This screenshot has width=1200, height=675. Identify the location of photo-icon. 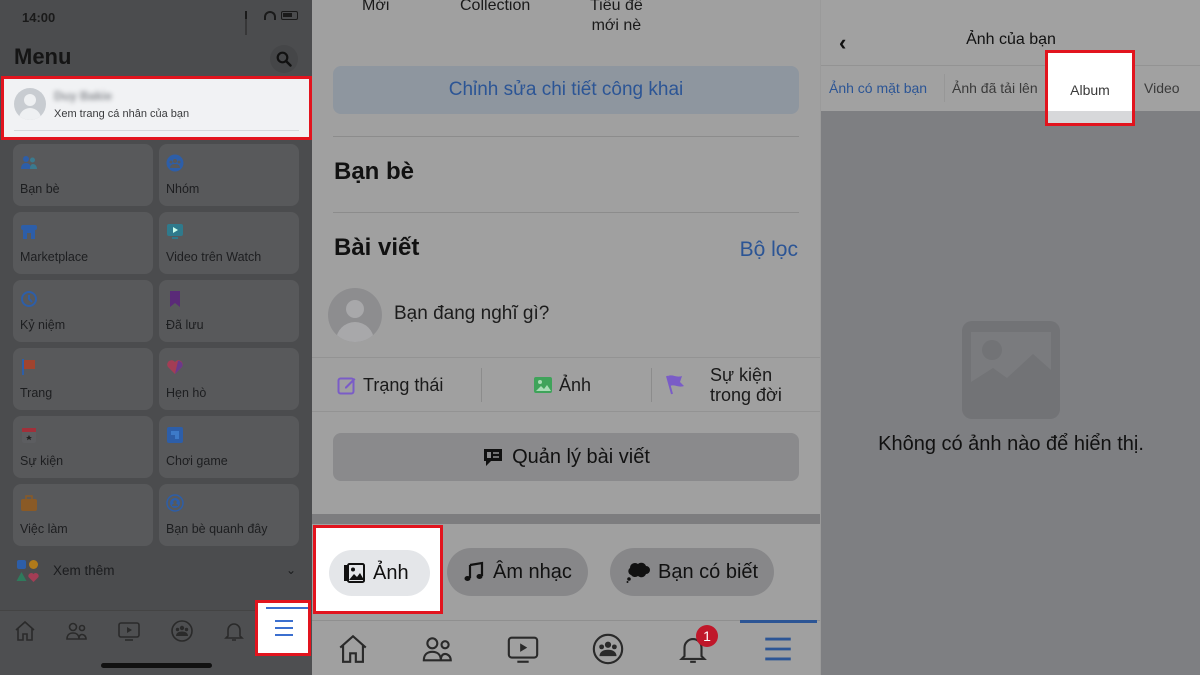
(543, 385).